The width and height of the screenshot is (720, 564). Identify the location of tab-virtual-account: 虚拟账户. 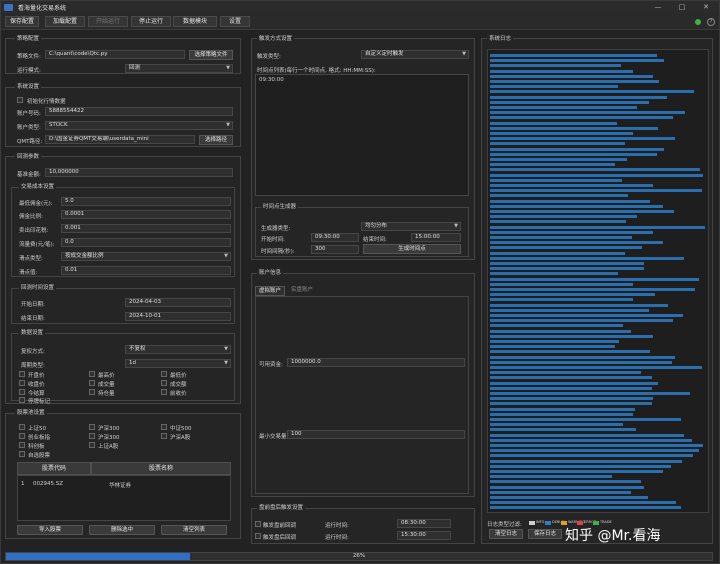
(270, 291).